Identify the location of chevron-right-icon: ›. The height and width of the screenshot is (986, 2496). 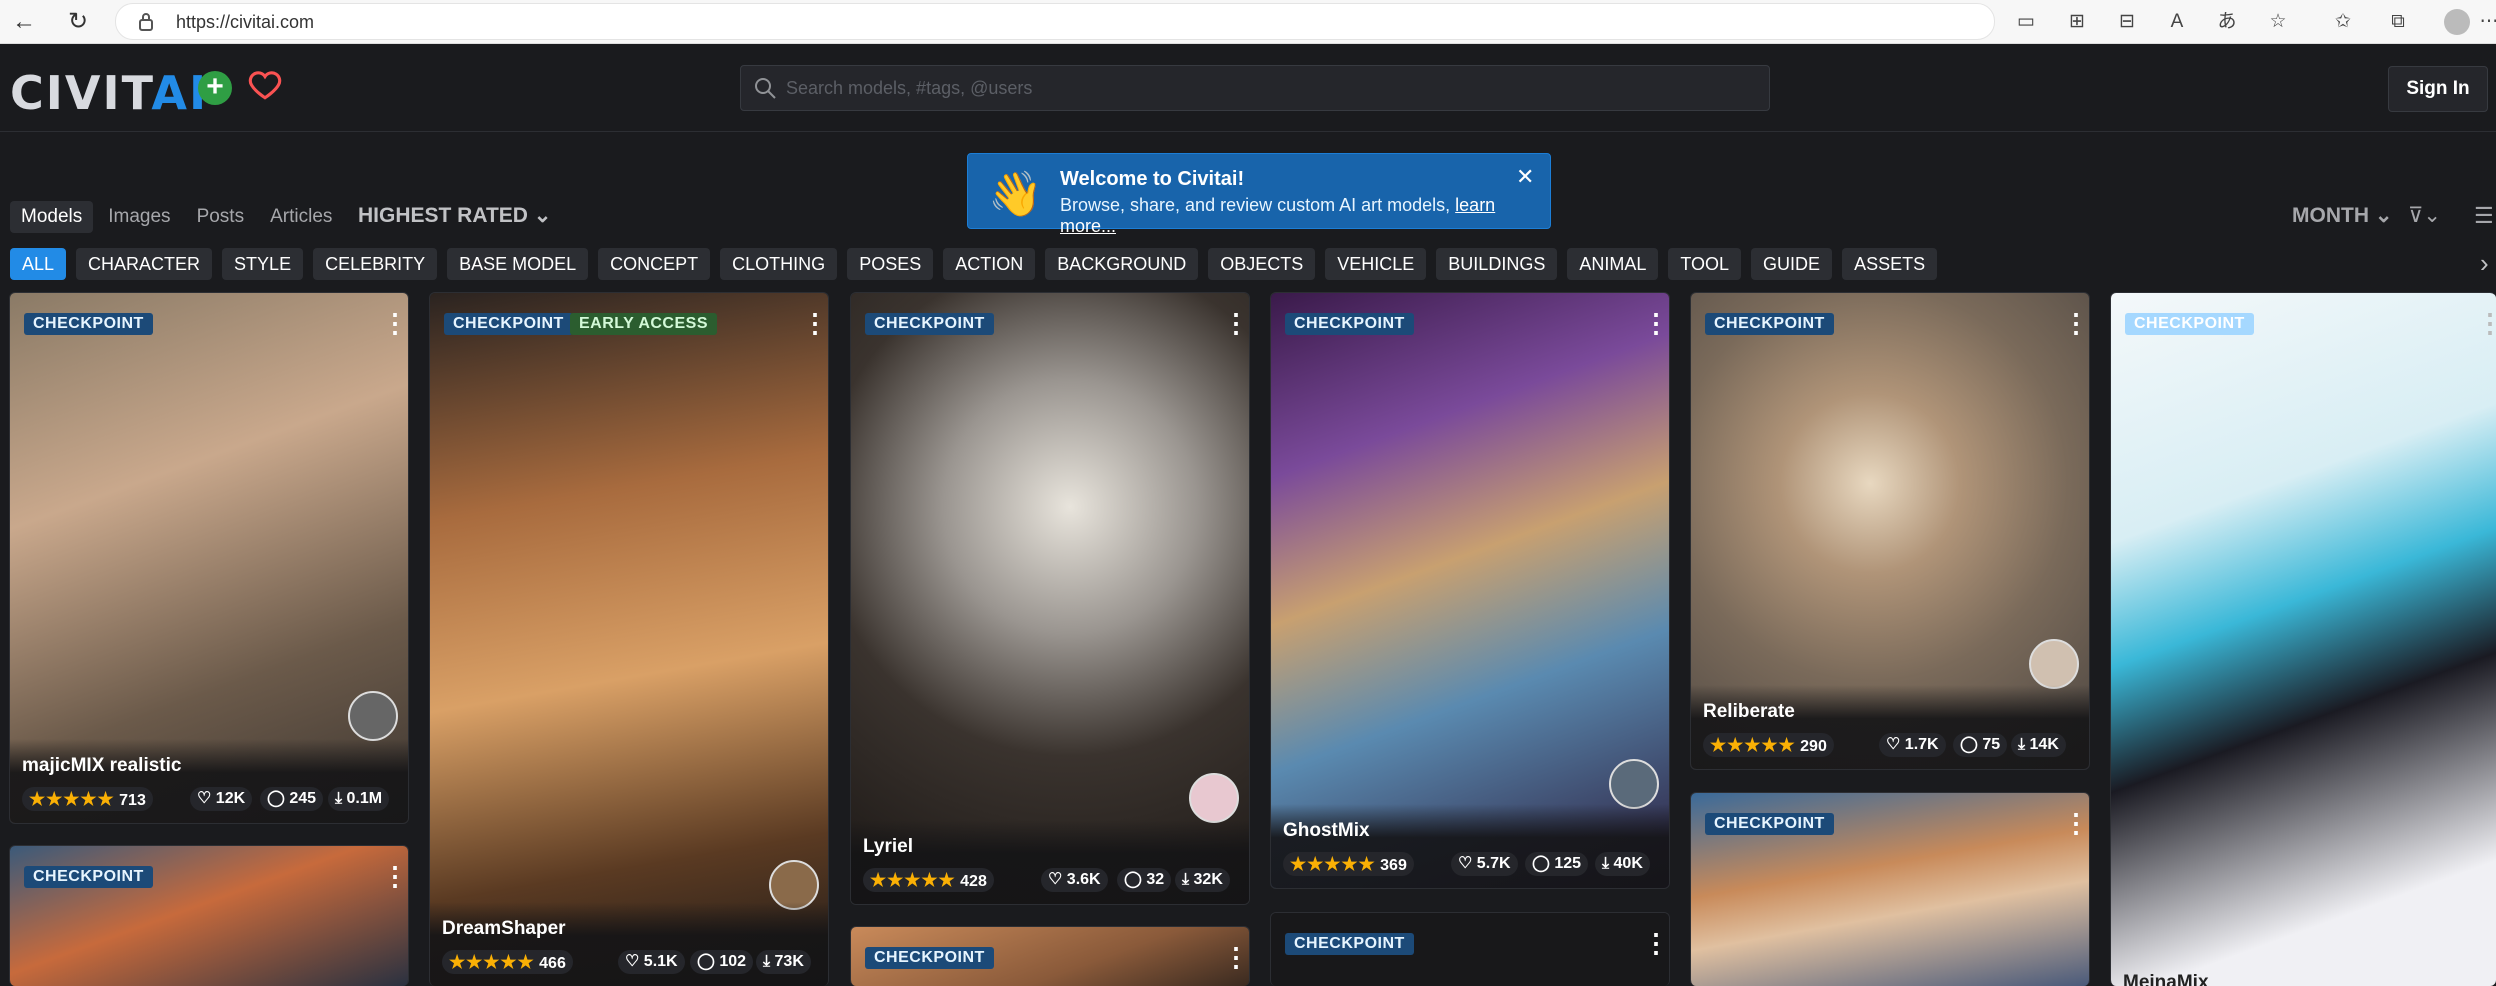
(2484, 263).